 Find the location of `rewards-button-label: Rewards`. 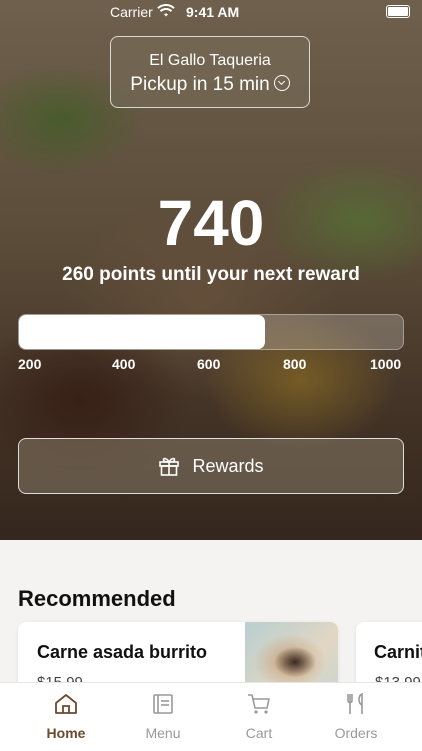

rewards-button-label: Rewards is located at coordinates (228, 465).